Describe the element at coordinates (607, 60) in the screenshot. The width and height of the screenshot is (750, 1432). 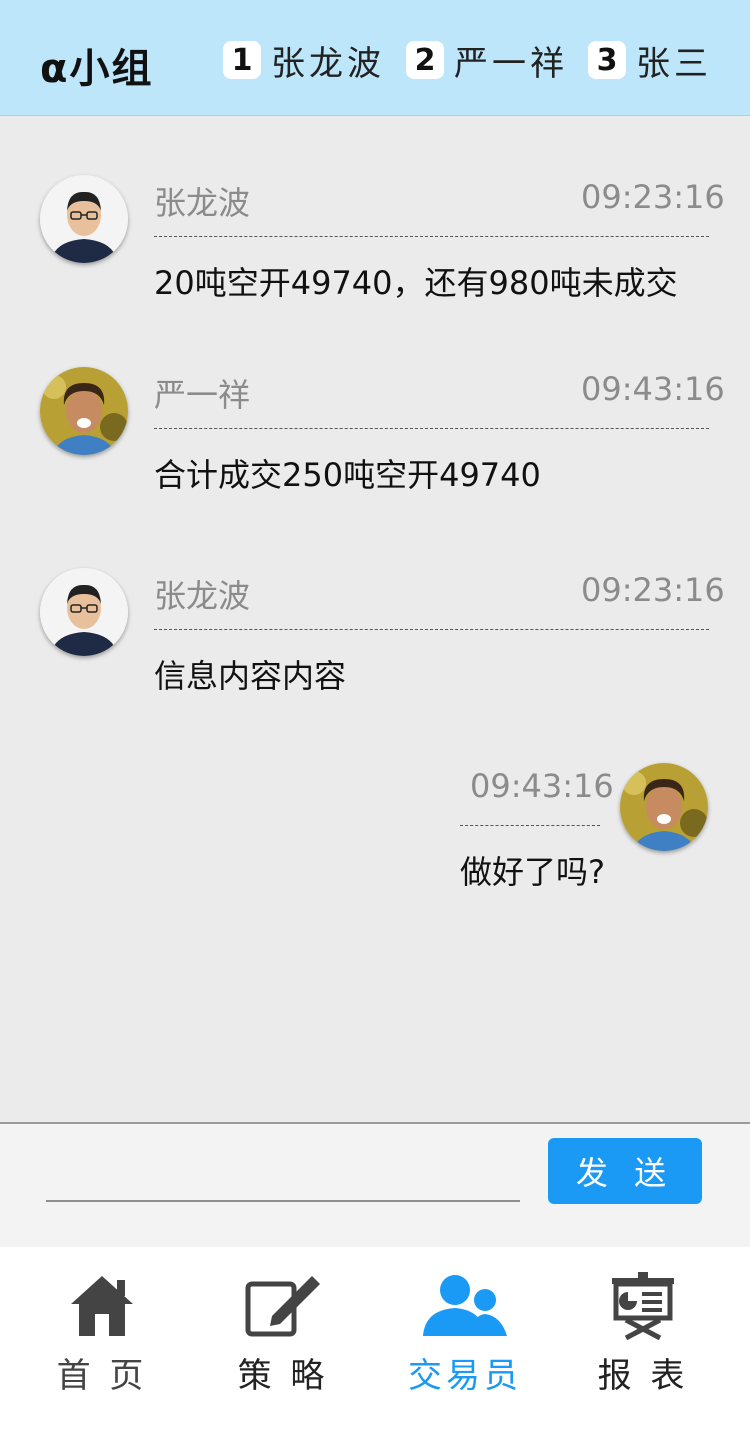
I see `member-rank-badge: 3` at that location.